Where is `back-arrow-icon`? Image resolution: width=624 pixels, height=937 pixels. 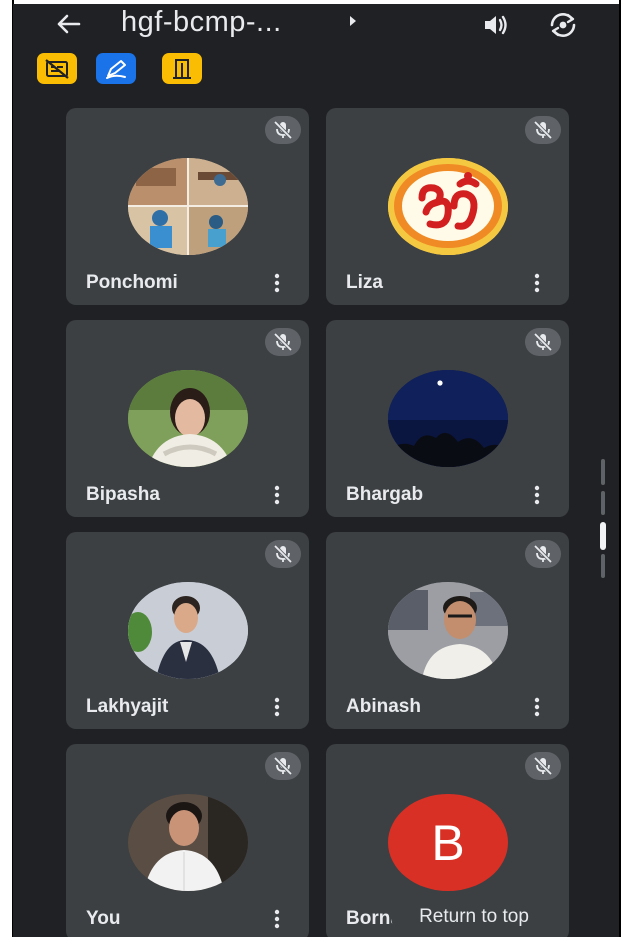 back-arrow-icon is located at coordinates (69, 24).